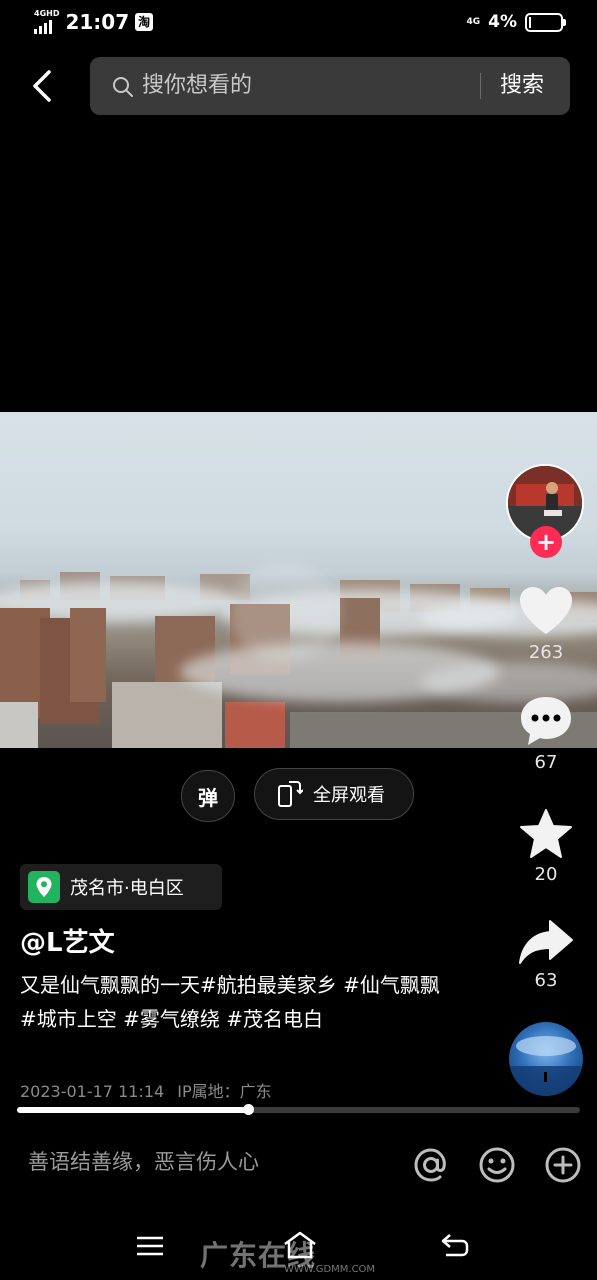  I want to click on signal-indicator: 4GHD, so click(46, 22).